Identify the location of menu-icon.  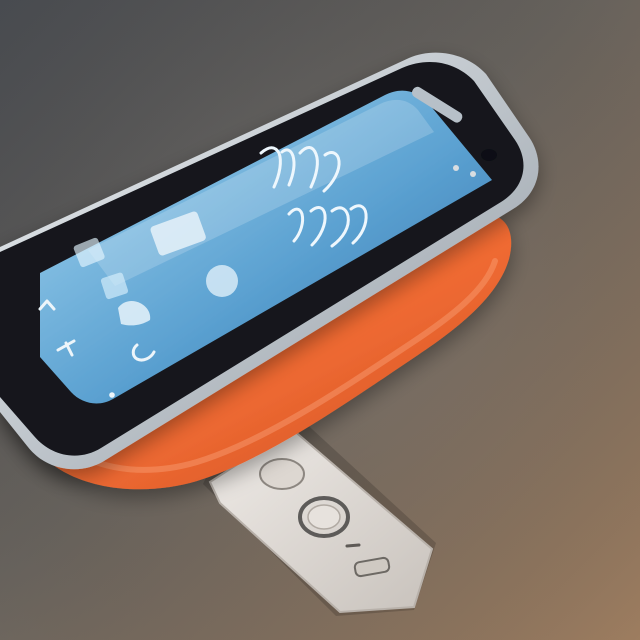
(112, 395).